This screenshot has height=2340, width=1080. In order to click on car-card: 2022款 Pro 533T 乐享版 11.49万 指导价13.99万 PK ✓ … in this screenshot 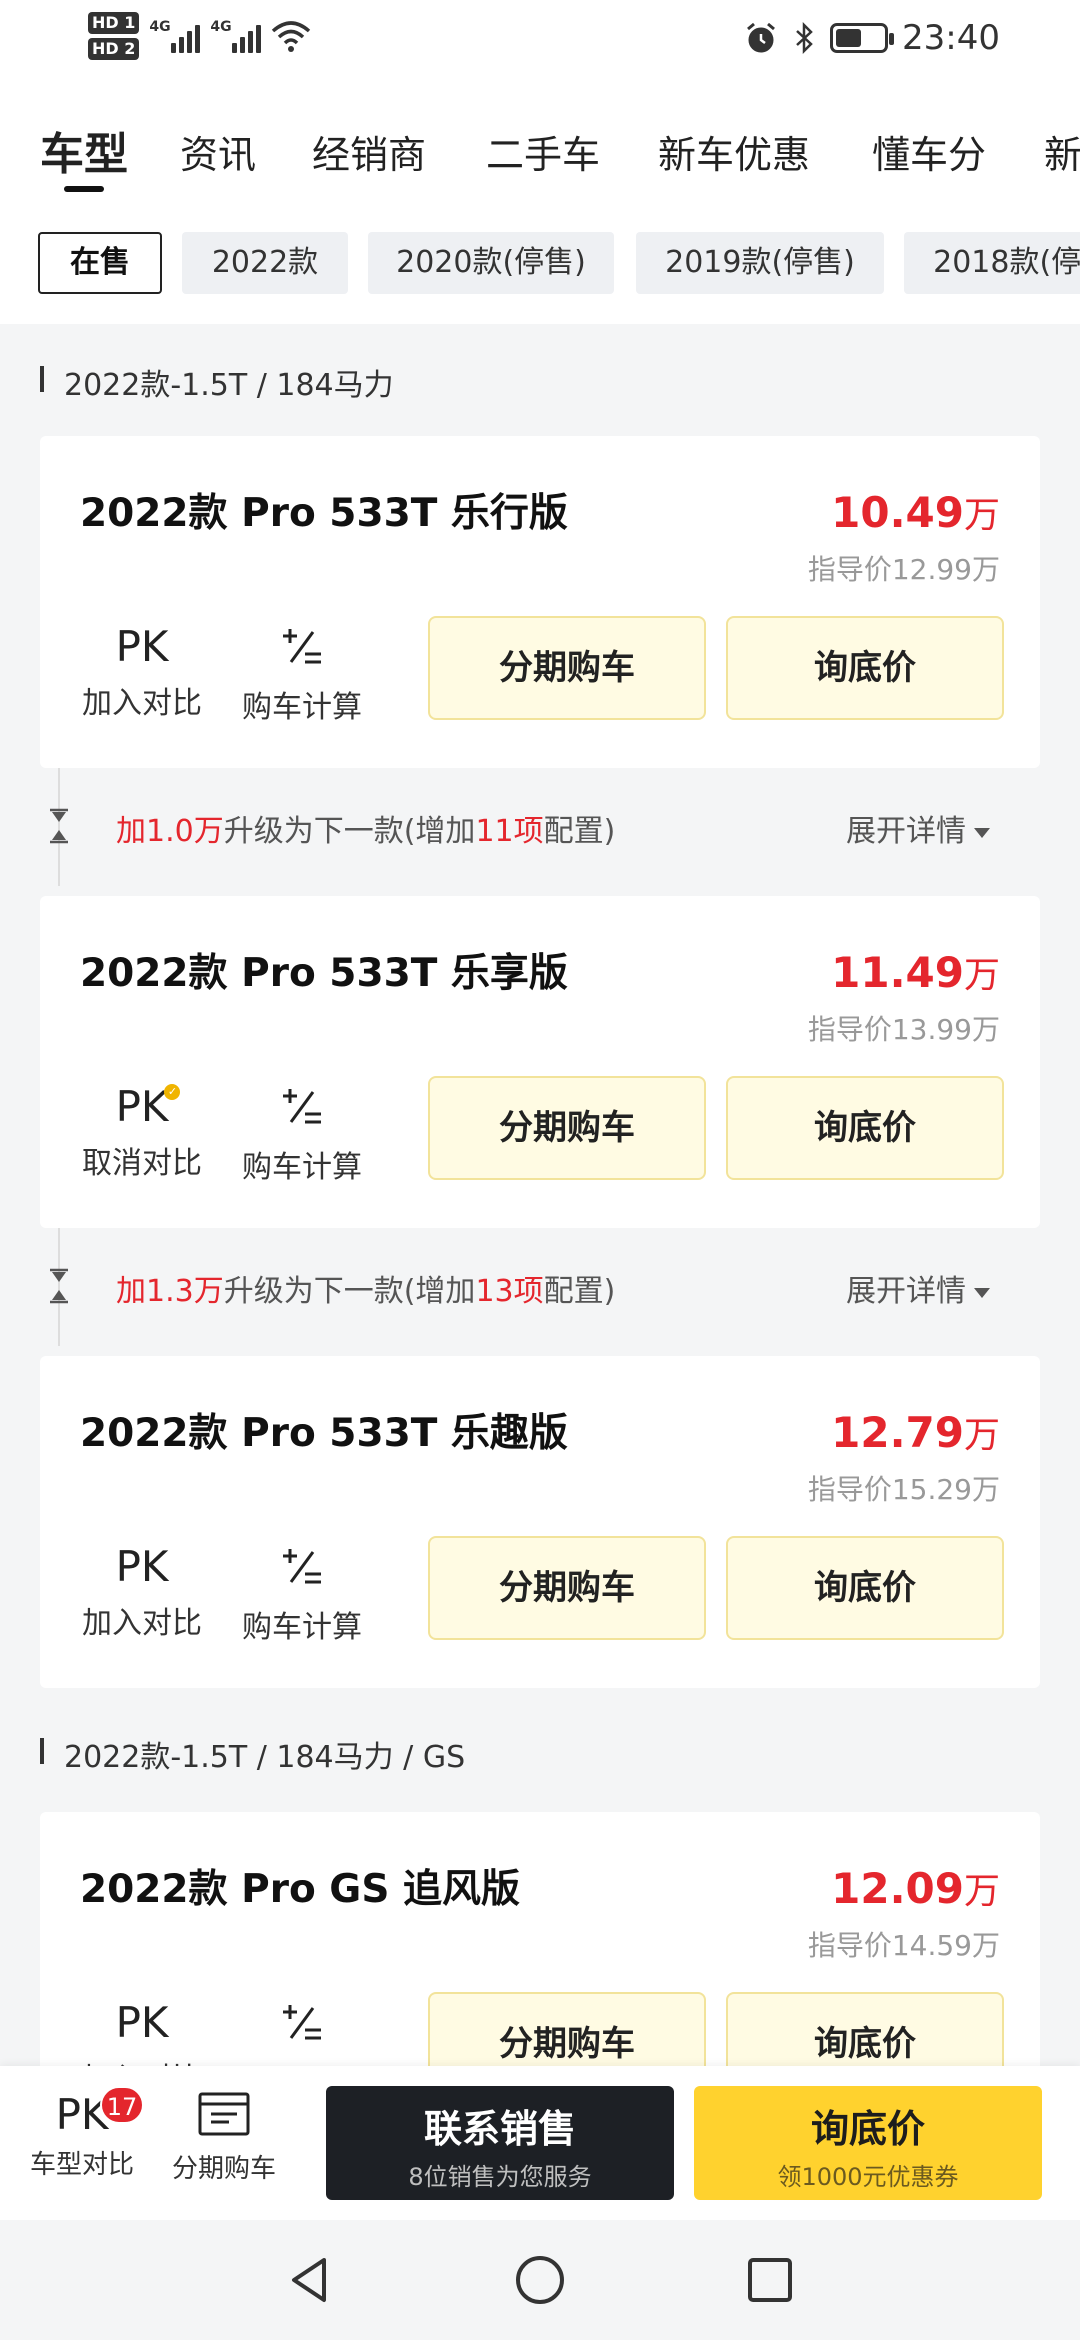, I will do `click(540, 1062)`.